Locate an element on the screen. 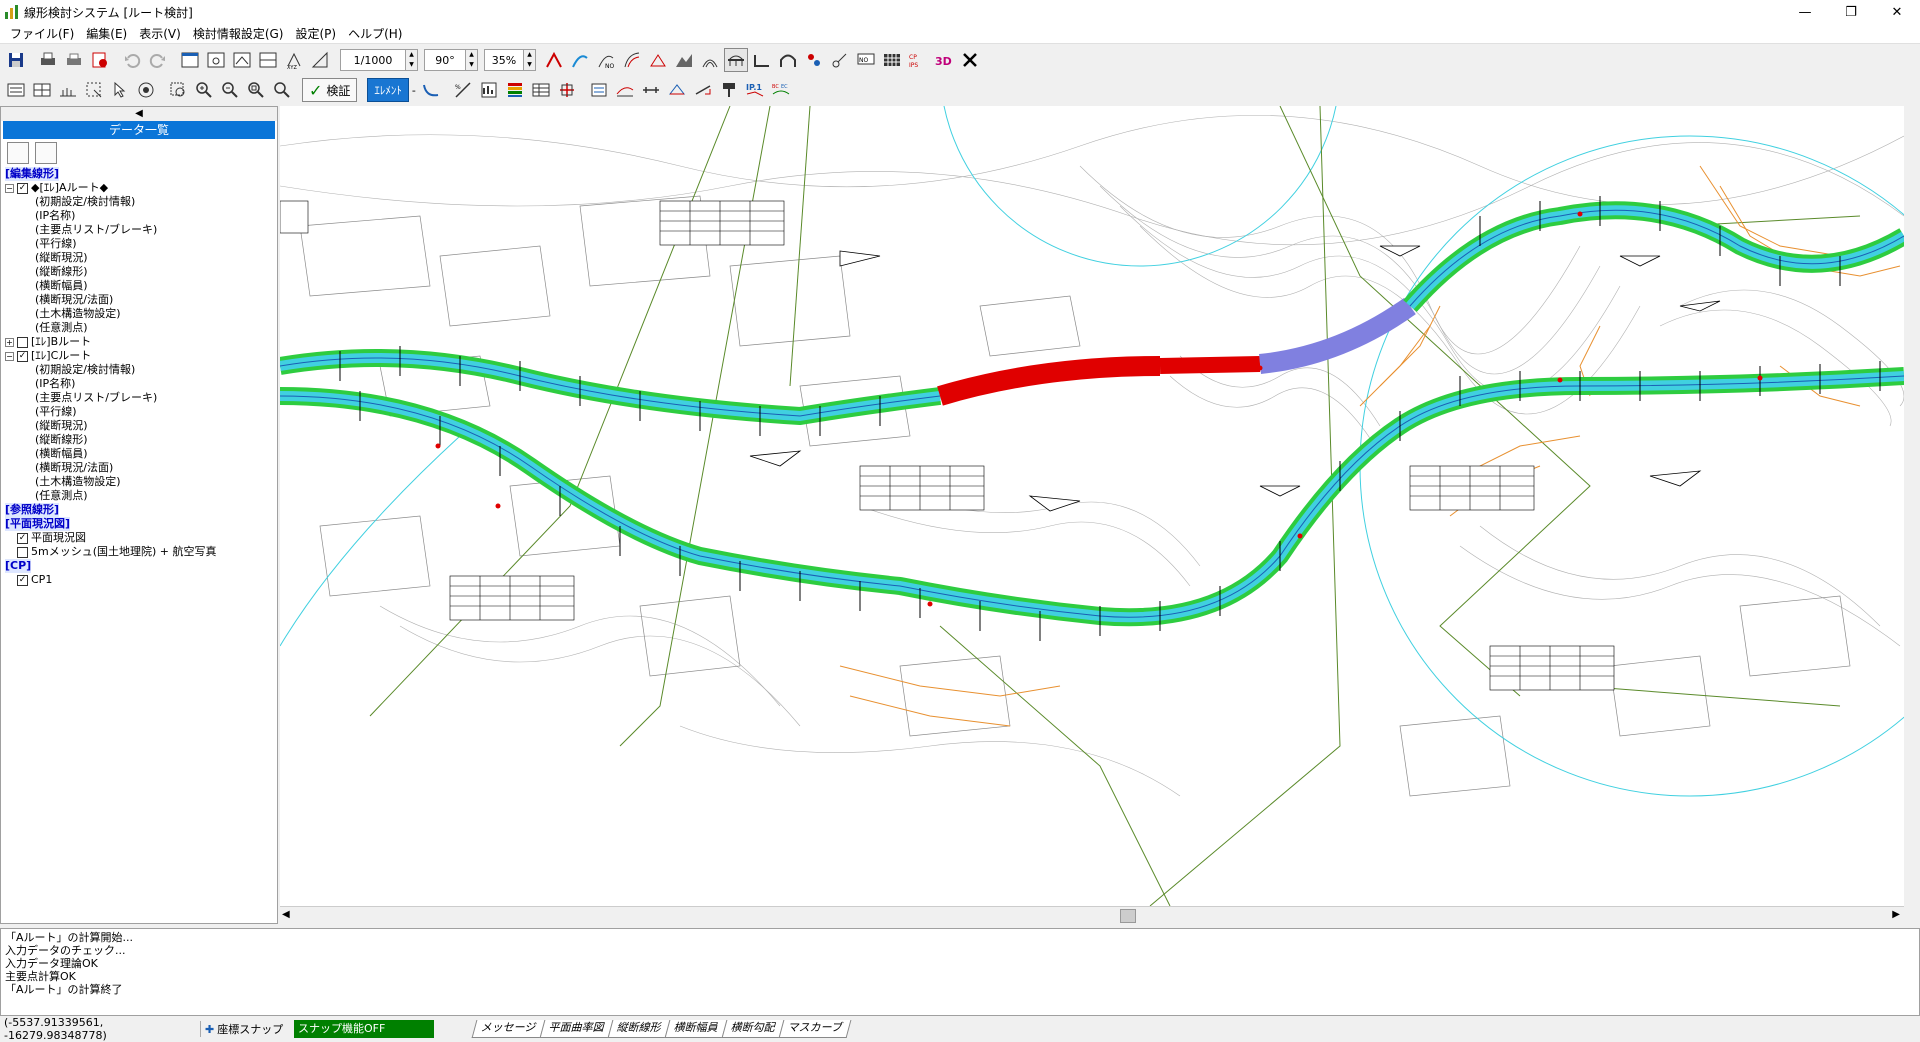 This screenshot has height=1042, width=1920. tab-mass-curve: マスカーブ is located at coordinates (815, 1029).